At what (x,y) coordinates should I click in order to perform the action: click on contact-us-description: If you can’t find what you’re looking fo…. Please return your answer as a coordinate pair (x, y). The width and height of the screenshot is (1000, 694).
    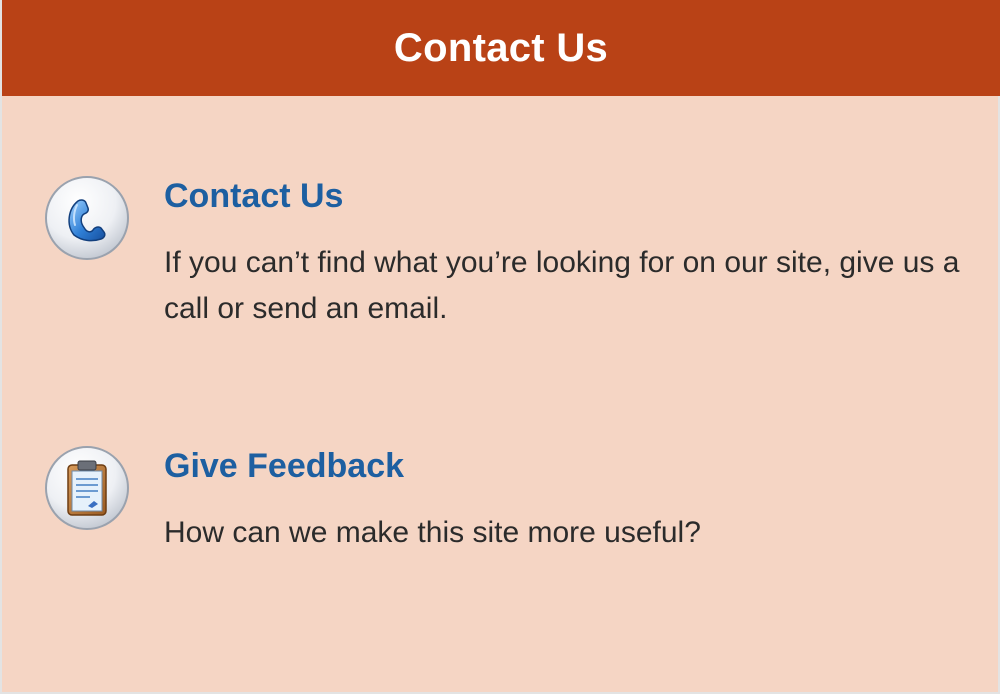
    Looking at the image, I should click on (562, 285).